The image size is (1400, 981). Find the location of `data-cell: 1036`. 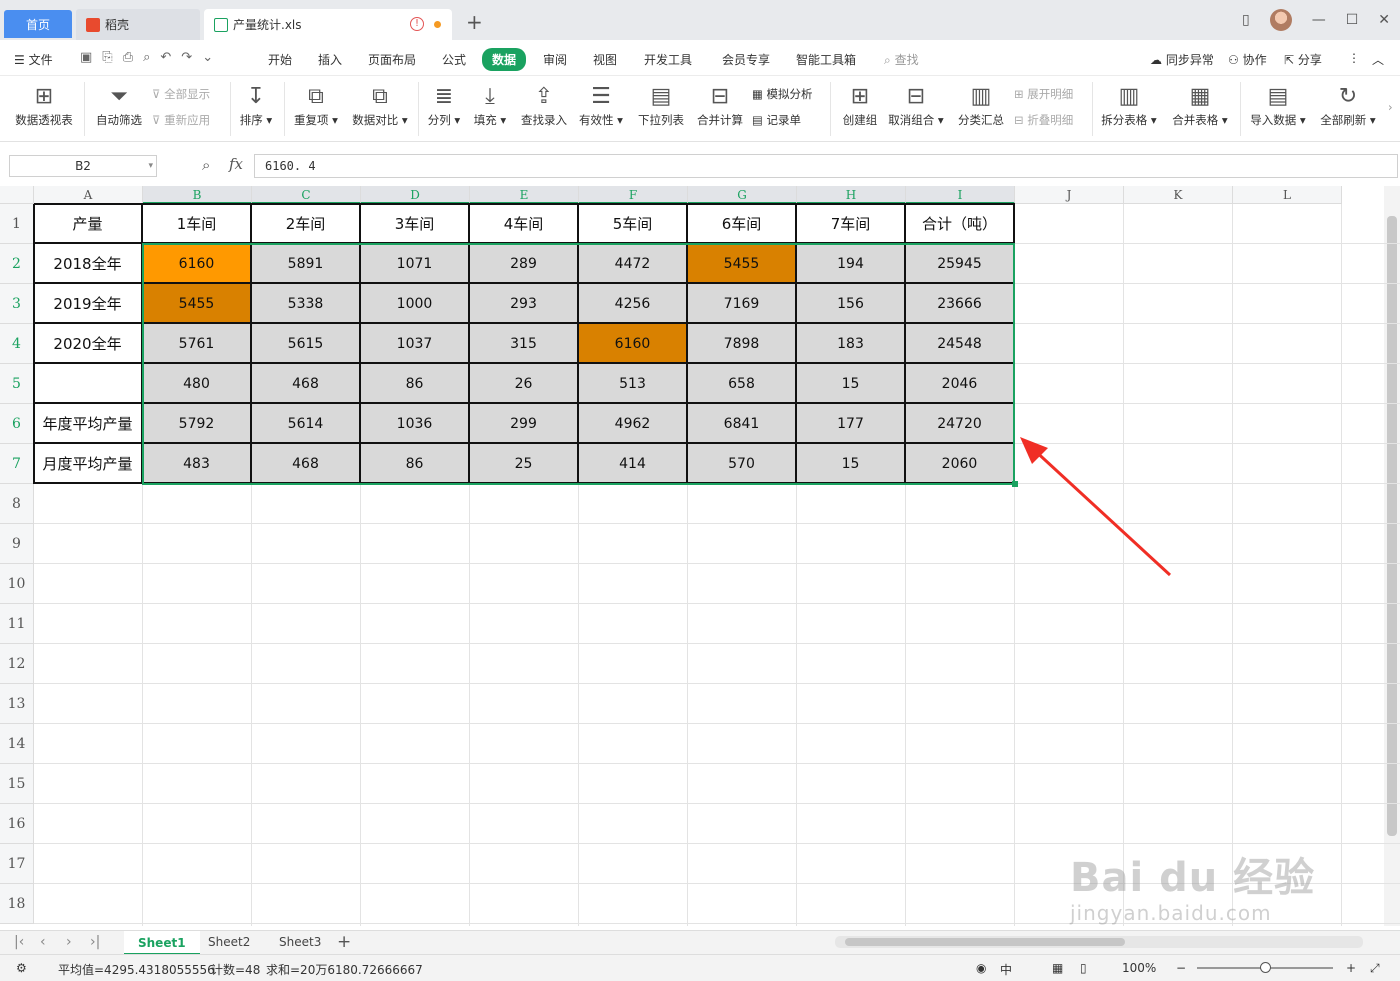

data-cell: 1036 is located at coordinates (415, 424).